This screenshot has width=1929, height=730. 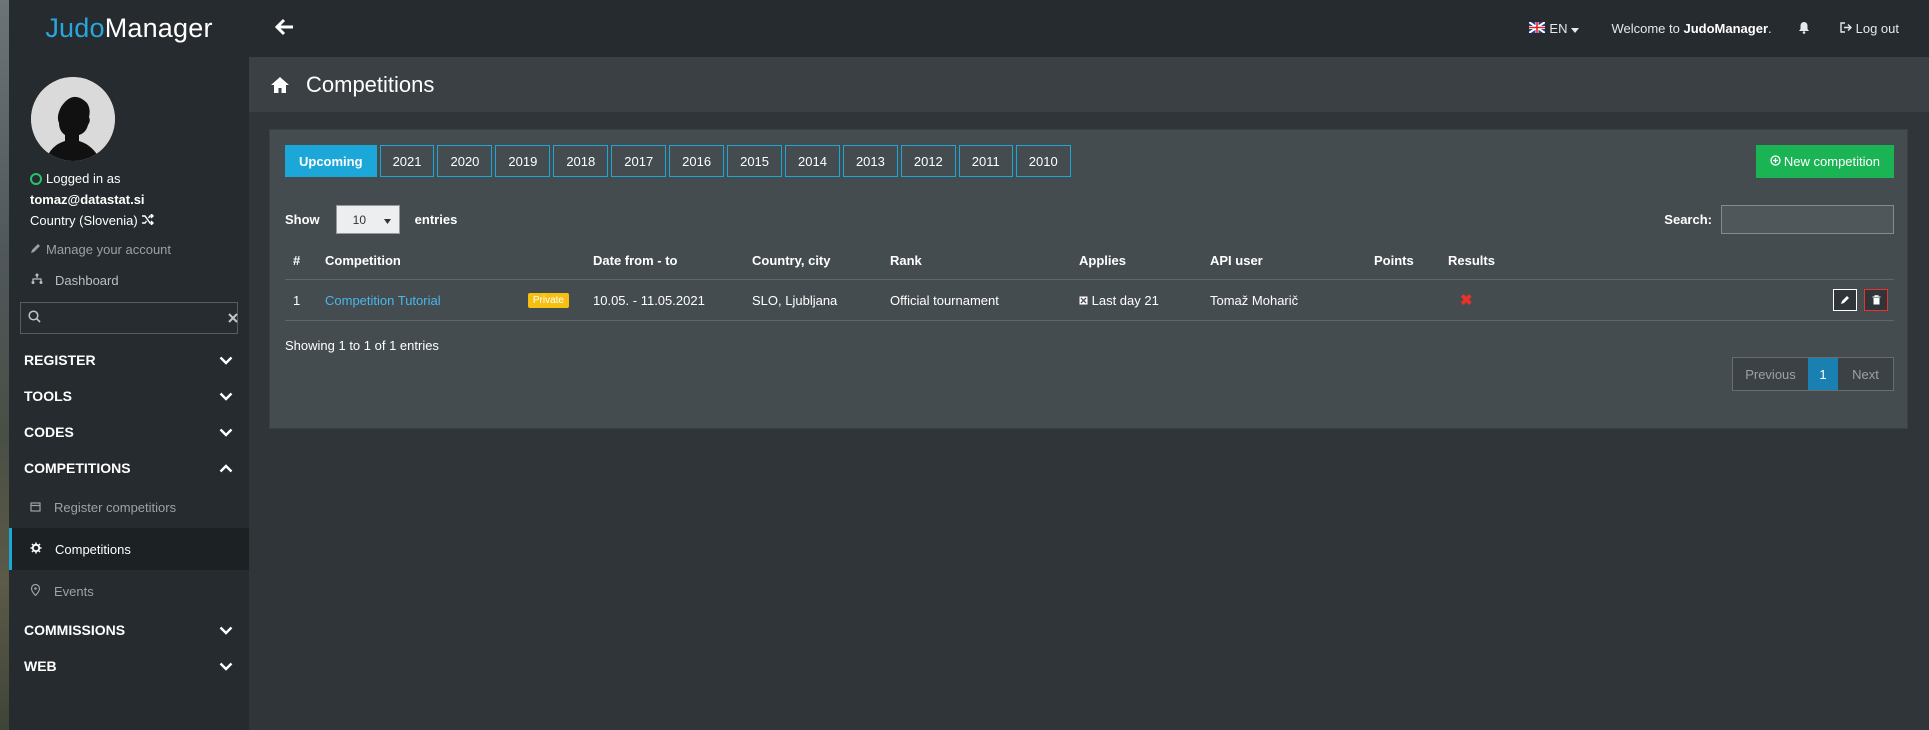 I want to click on section-label: CODES, so click(x=49, y=432).